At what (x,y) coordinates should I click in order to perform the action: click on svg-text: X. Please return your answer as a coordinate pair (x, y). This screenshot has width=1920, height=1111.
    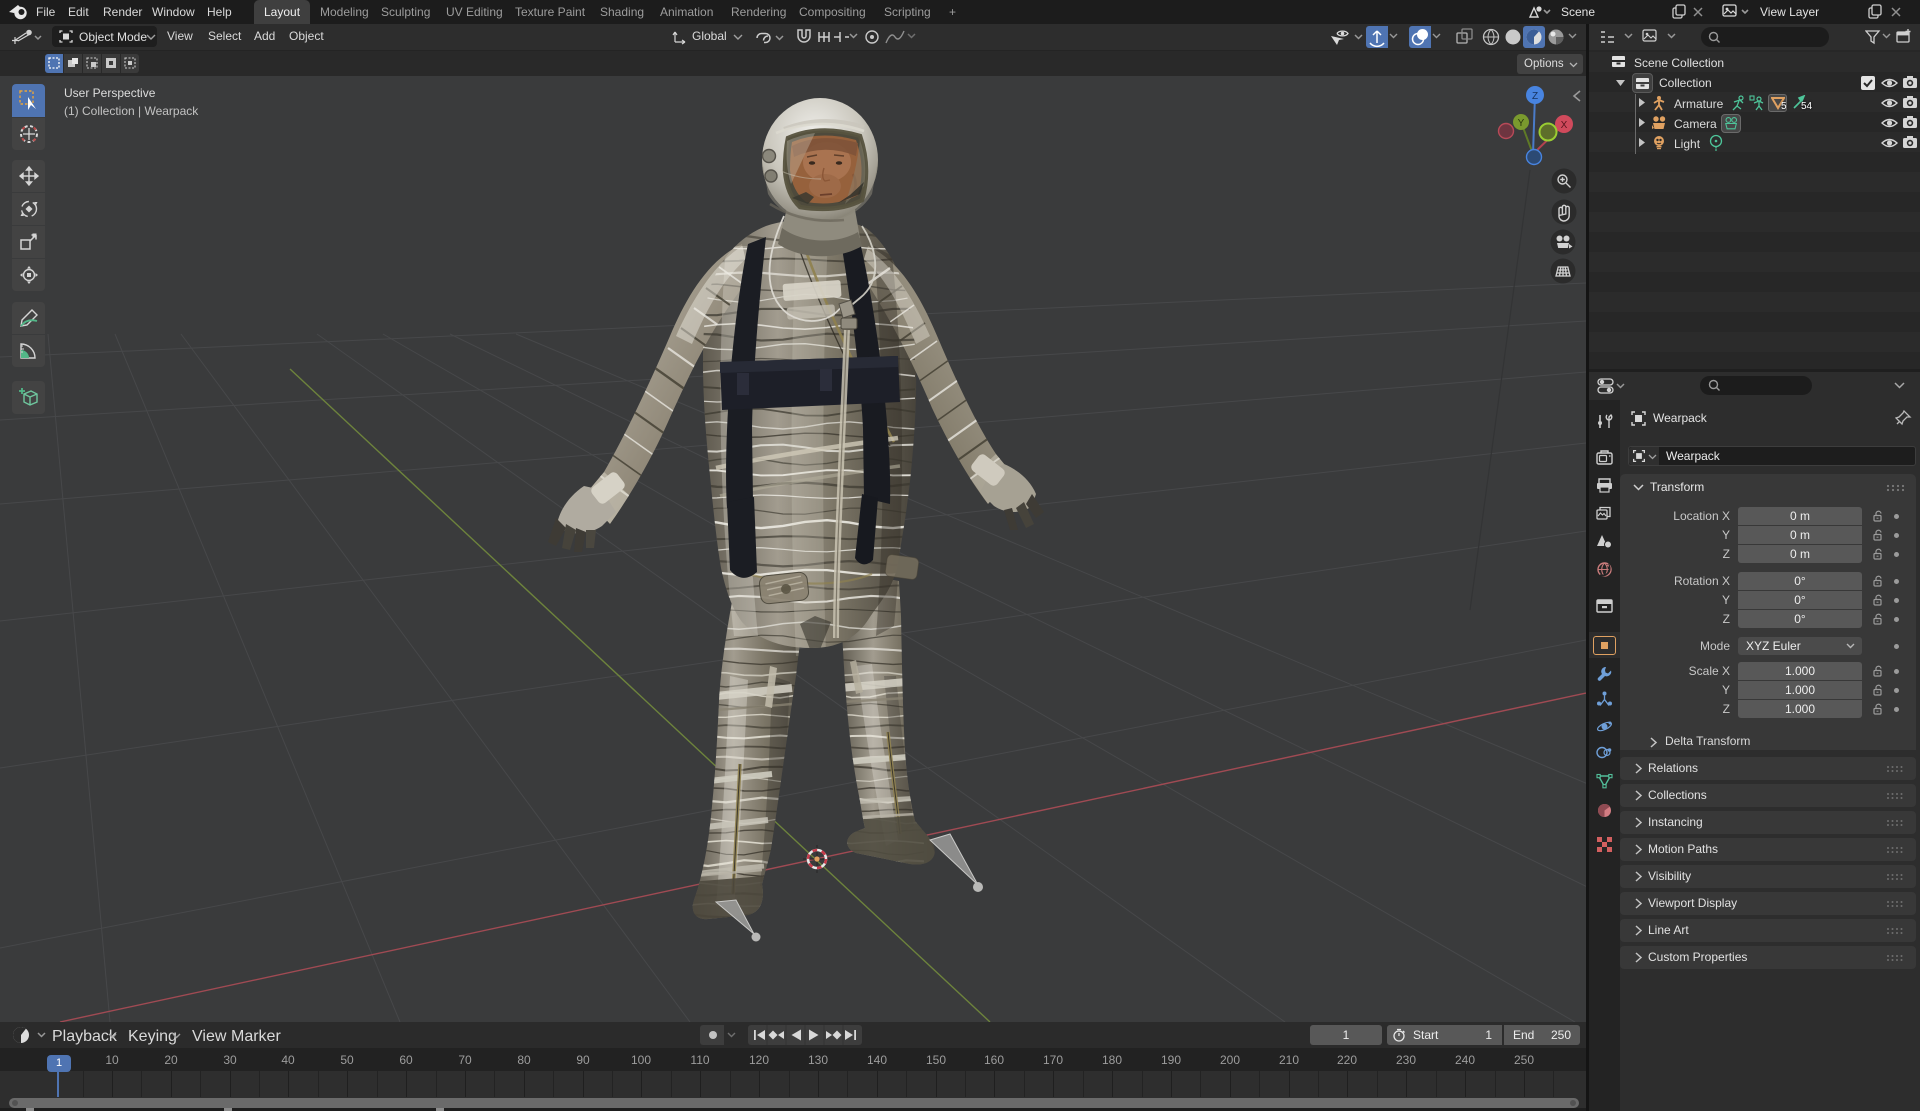
    Looking at the image, I should click on (1564, 125).